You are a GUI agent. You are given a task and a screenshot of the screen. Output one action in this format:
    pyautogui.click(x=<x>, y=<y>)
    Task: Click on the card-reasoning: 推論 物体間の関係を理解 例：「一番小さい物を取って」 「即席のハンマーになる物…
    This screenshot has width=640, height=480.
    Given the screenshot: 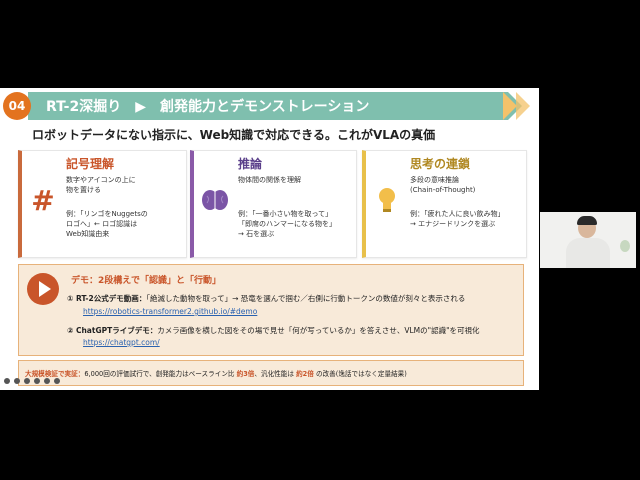 What is the action you would take?
    pyautogui.click(x=273, y=204)
    